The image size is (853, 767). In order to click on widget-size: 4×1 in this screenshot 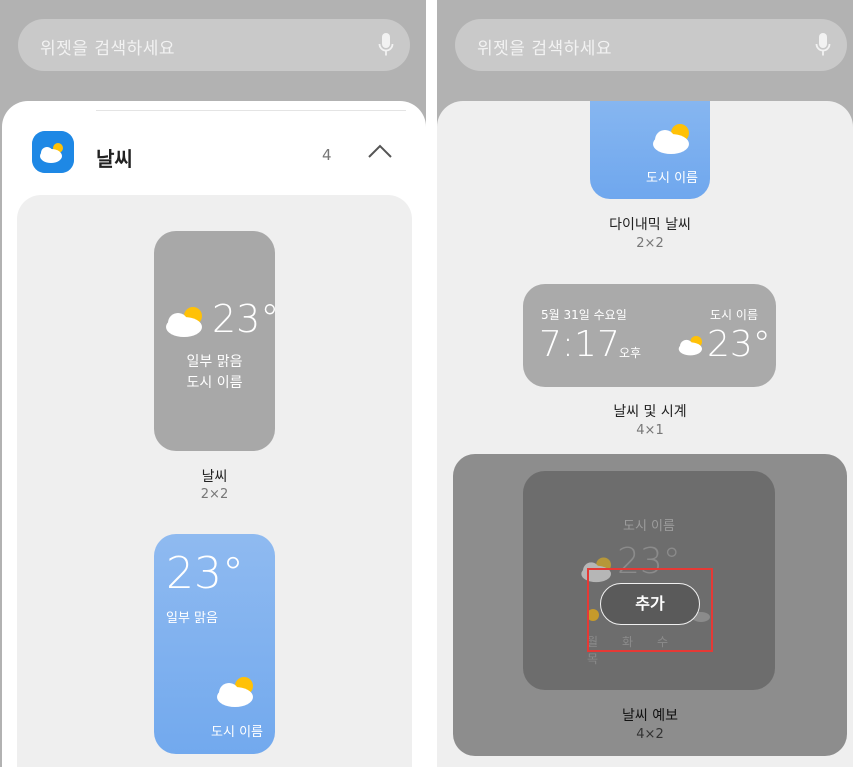, I will do `click(650, 430)`.